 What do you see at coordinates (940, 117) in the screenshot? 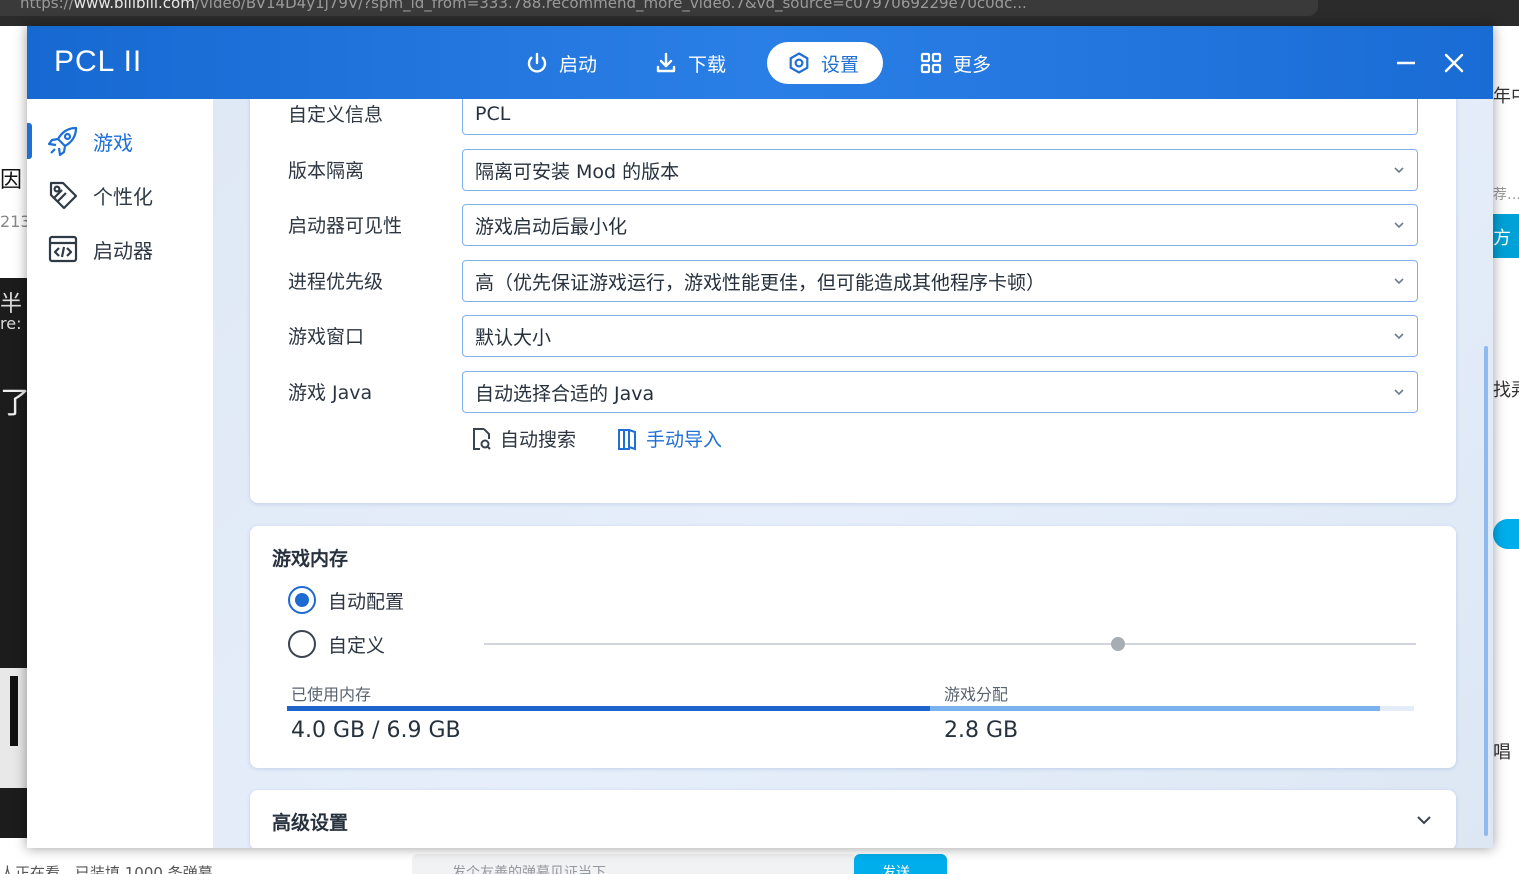
I see `custom-info-input: PCL` at bounding box center [940, 117].